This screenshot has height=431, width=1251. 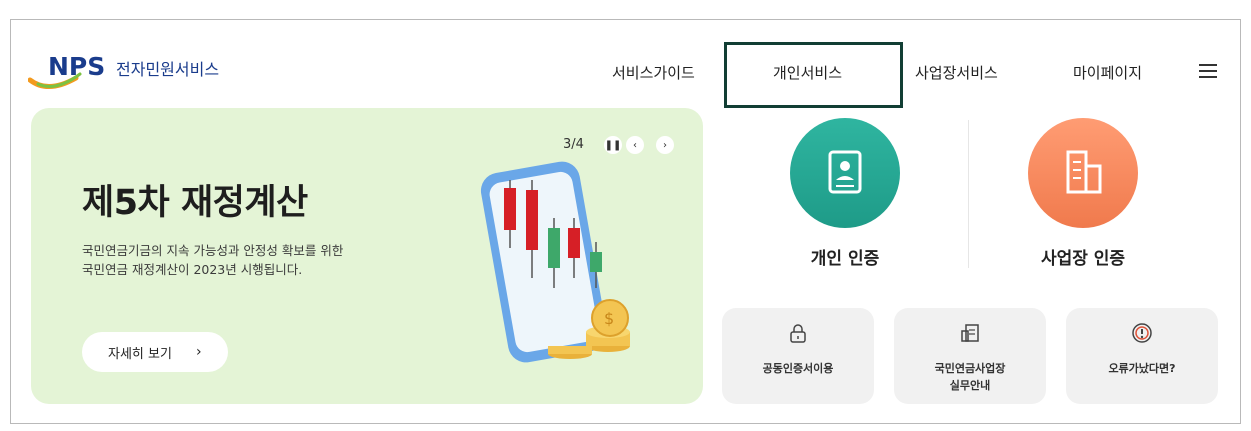 I want to click on joint-cert-tile: 공동인증서이용, so click(x=798, y=356).